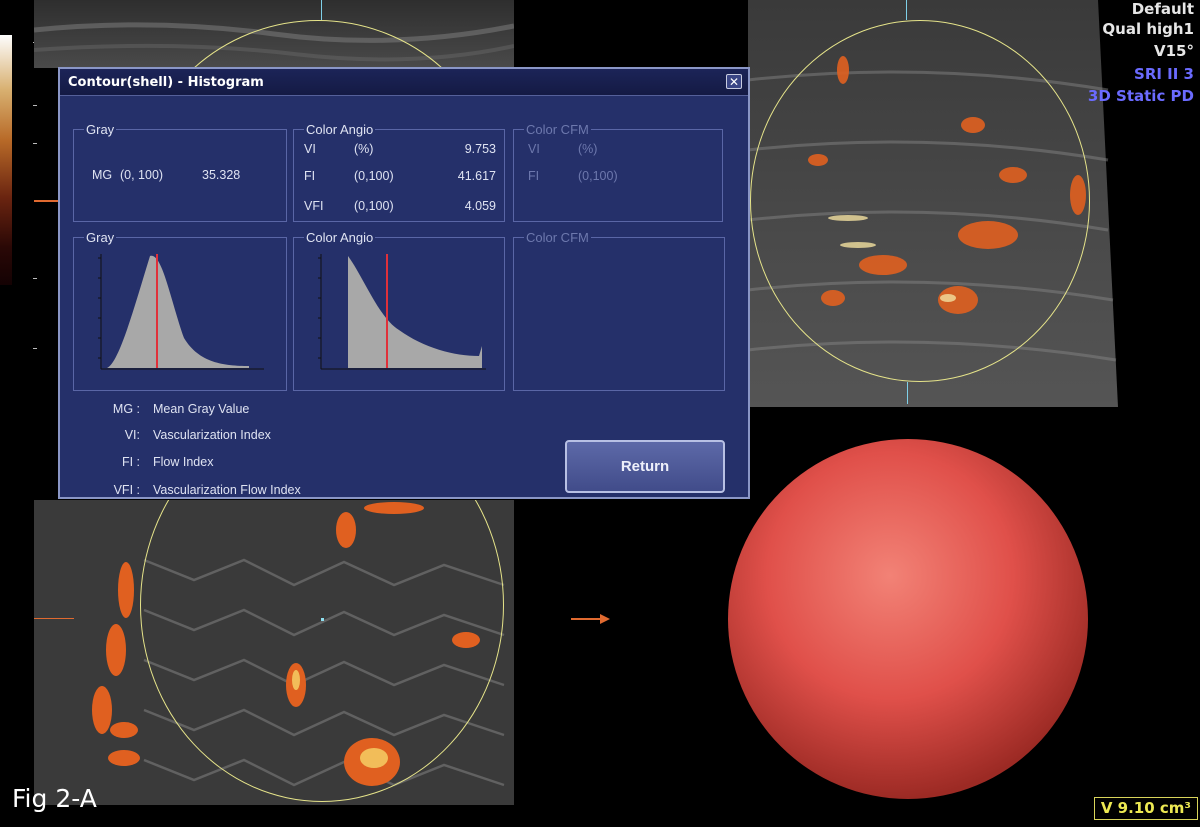 Image resolution: width=1200 pixels, height=827 pixels. I want to click on status-line: 3D Static PD, so click(1140, 96).